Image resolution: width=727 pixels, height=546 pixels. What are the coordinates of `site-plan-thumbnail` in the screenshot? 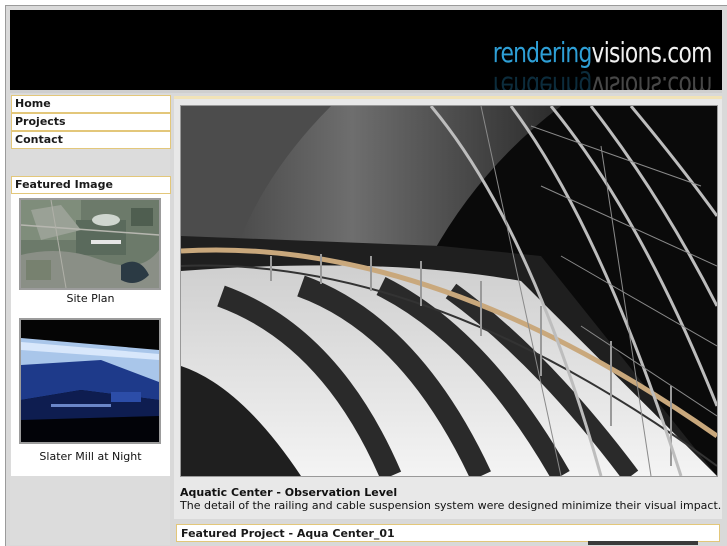 It's located at (90, 244).